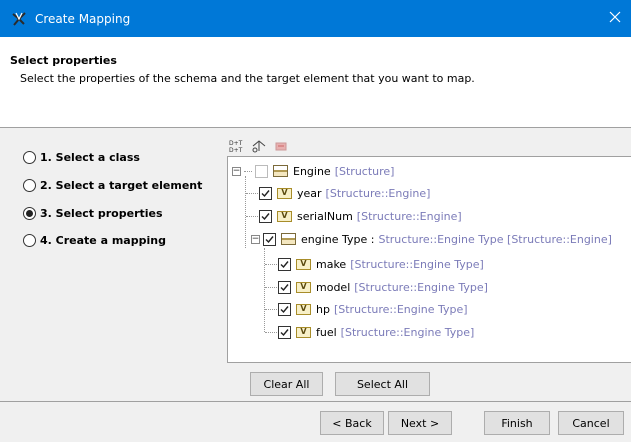 This screenshot has height=442, width=631. Describe the element at coordinates (325, 216) in the screenshot. I see `node-name: serialNum` at that location.